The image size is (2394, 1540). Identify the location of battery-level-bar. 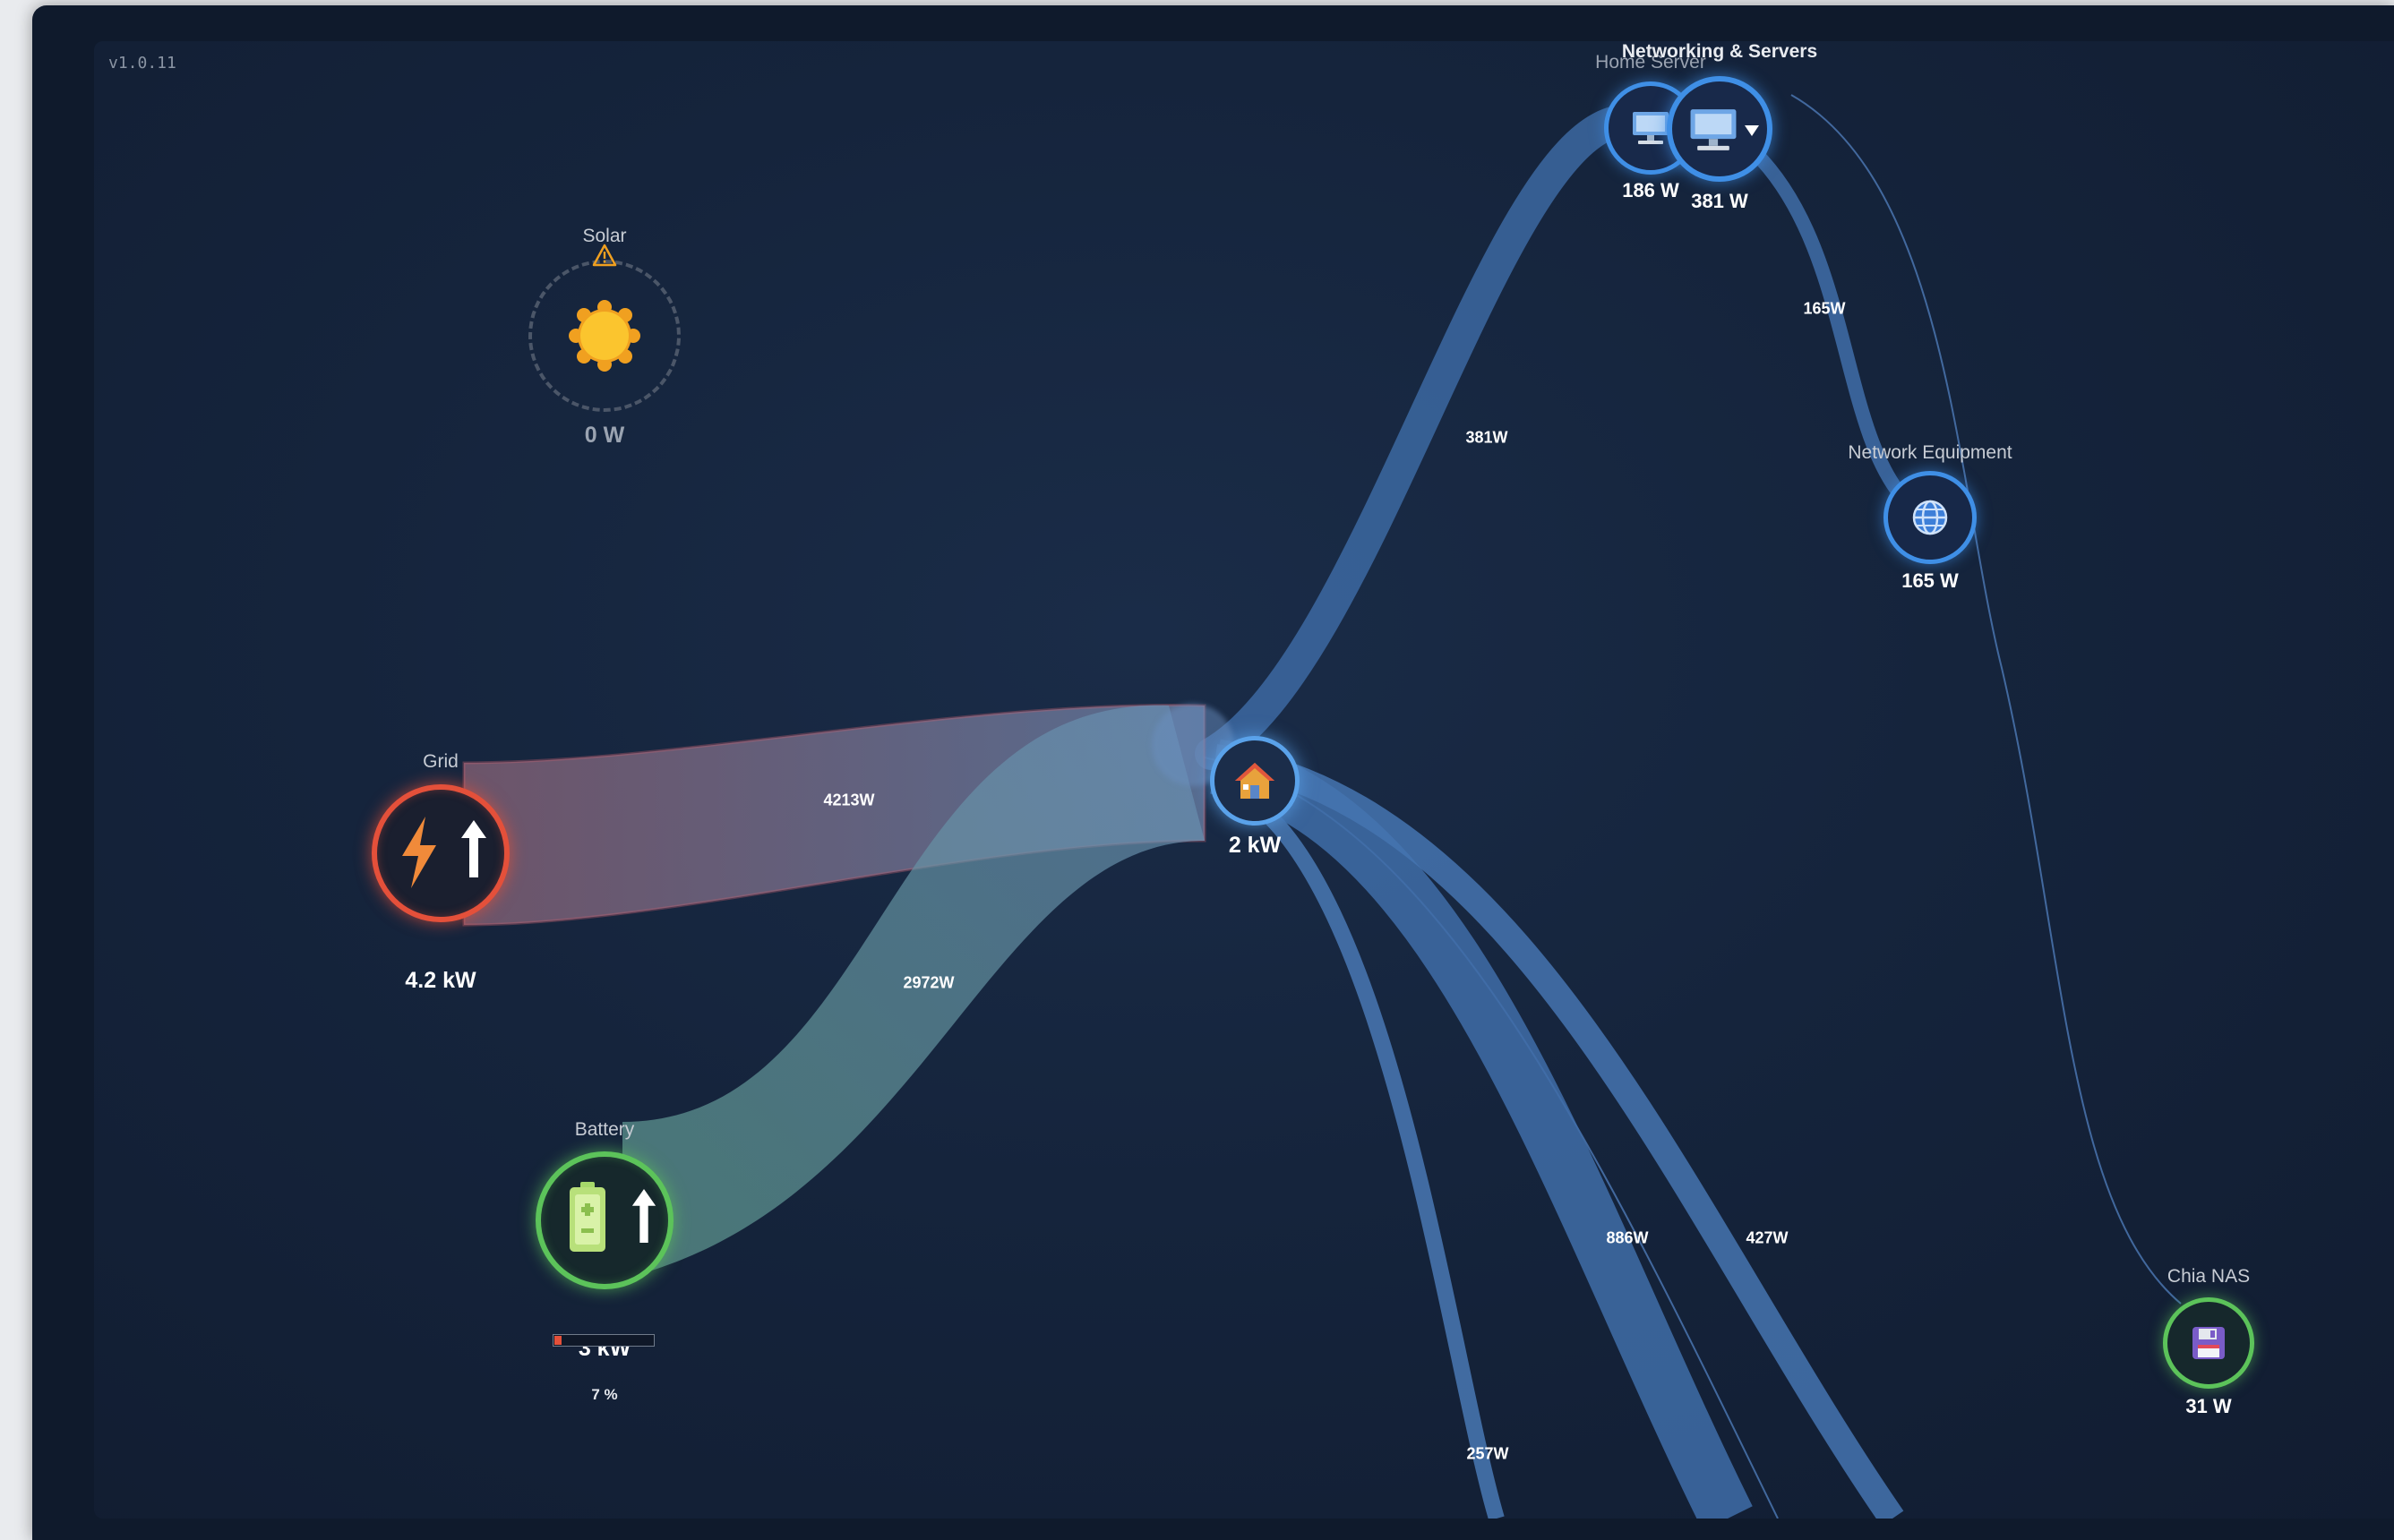
(604, 1340).